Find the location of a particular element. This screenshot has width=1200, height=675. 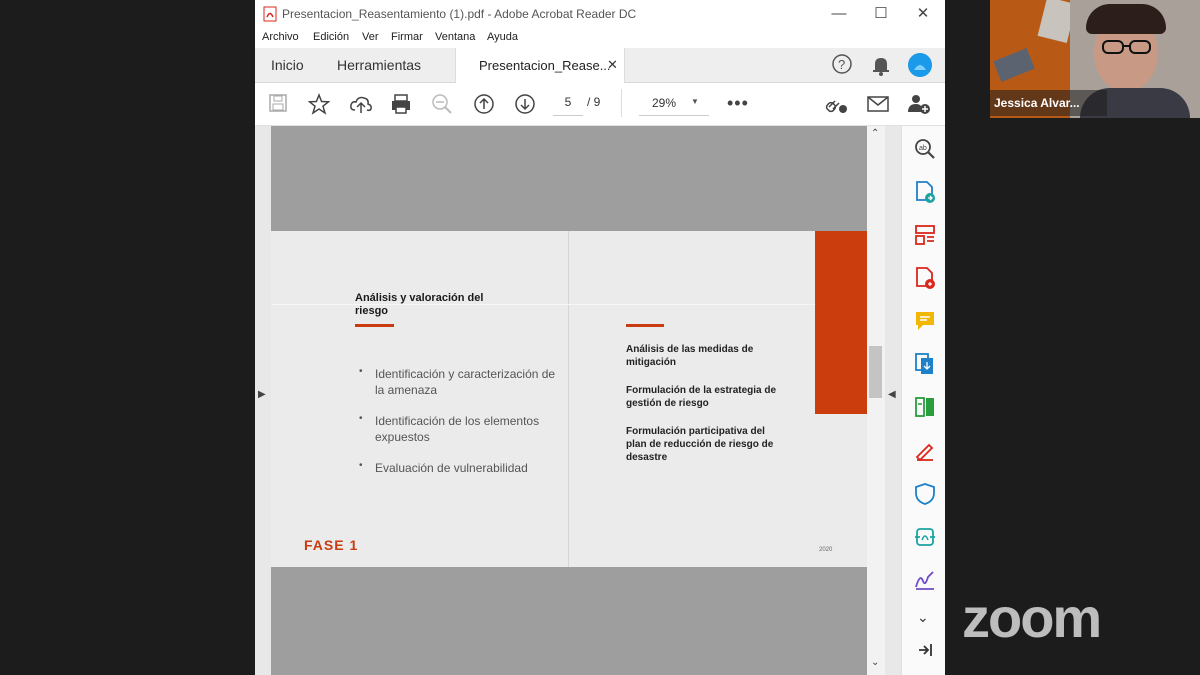

right-item: Análisis de las medidas de mitigación is located at coordinates (690, 356).